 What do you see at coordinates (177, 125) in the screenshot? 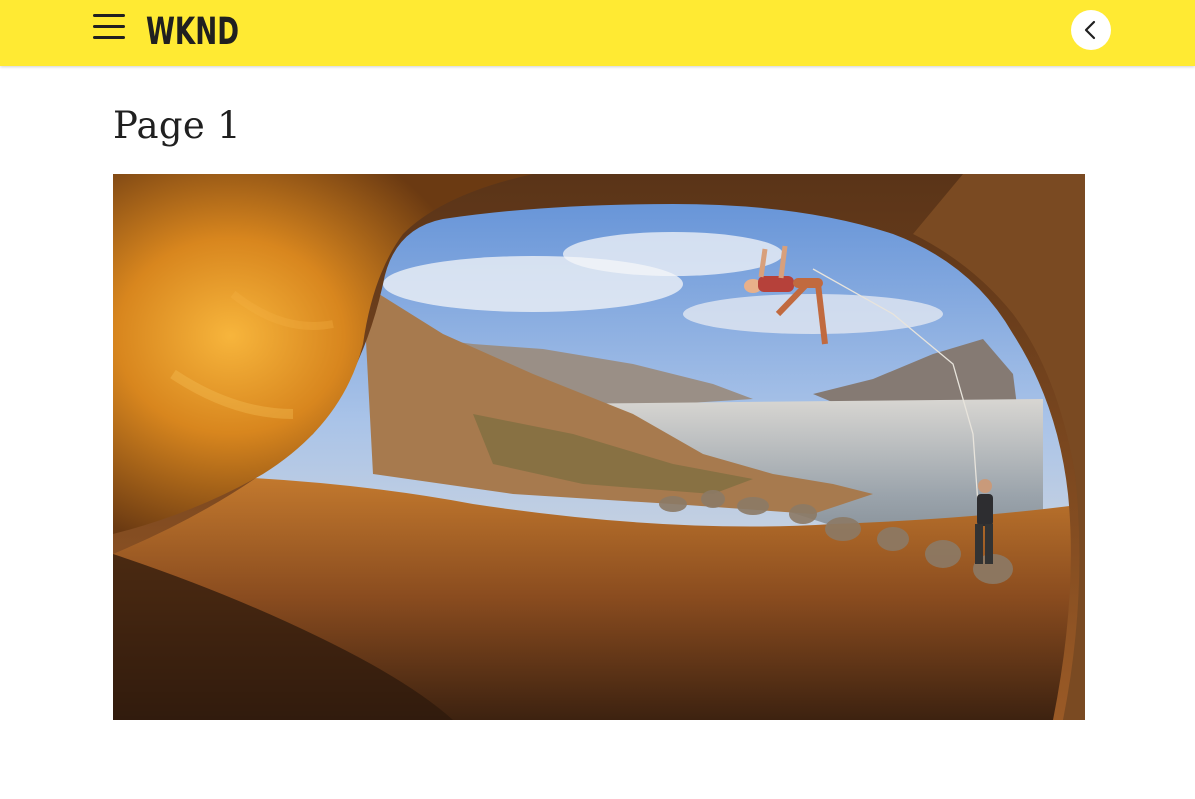
I see `page-title: Page 1` at bounding box center [177, 125].